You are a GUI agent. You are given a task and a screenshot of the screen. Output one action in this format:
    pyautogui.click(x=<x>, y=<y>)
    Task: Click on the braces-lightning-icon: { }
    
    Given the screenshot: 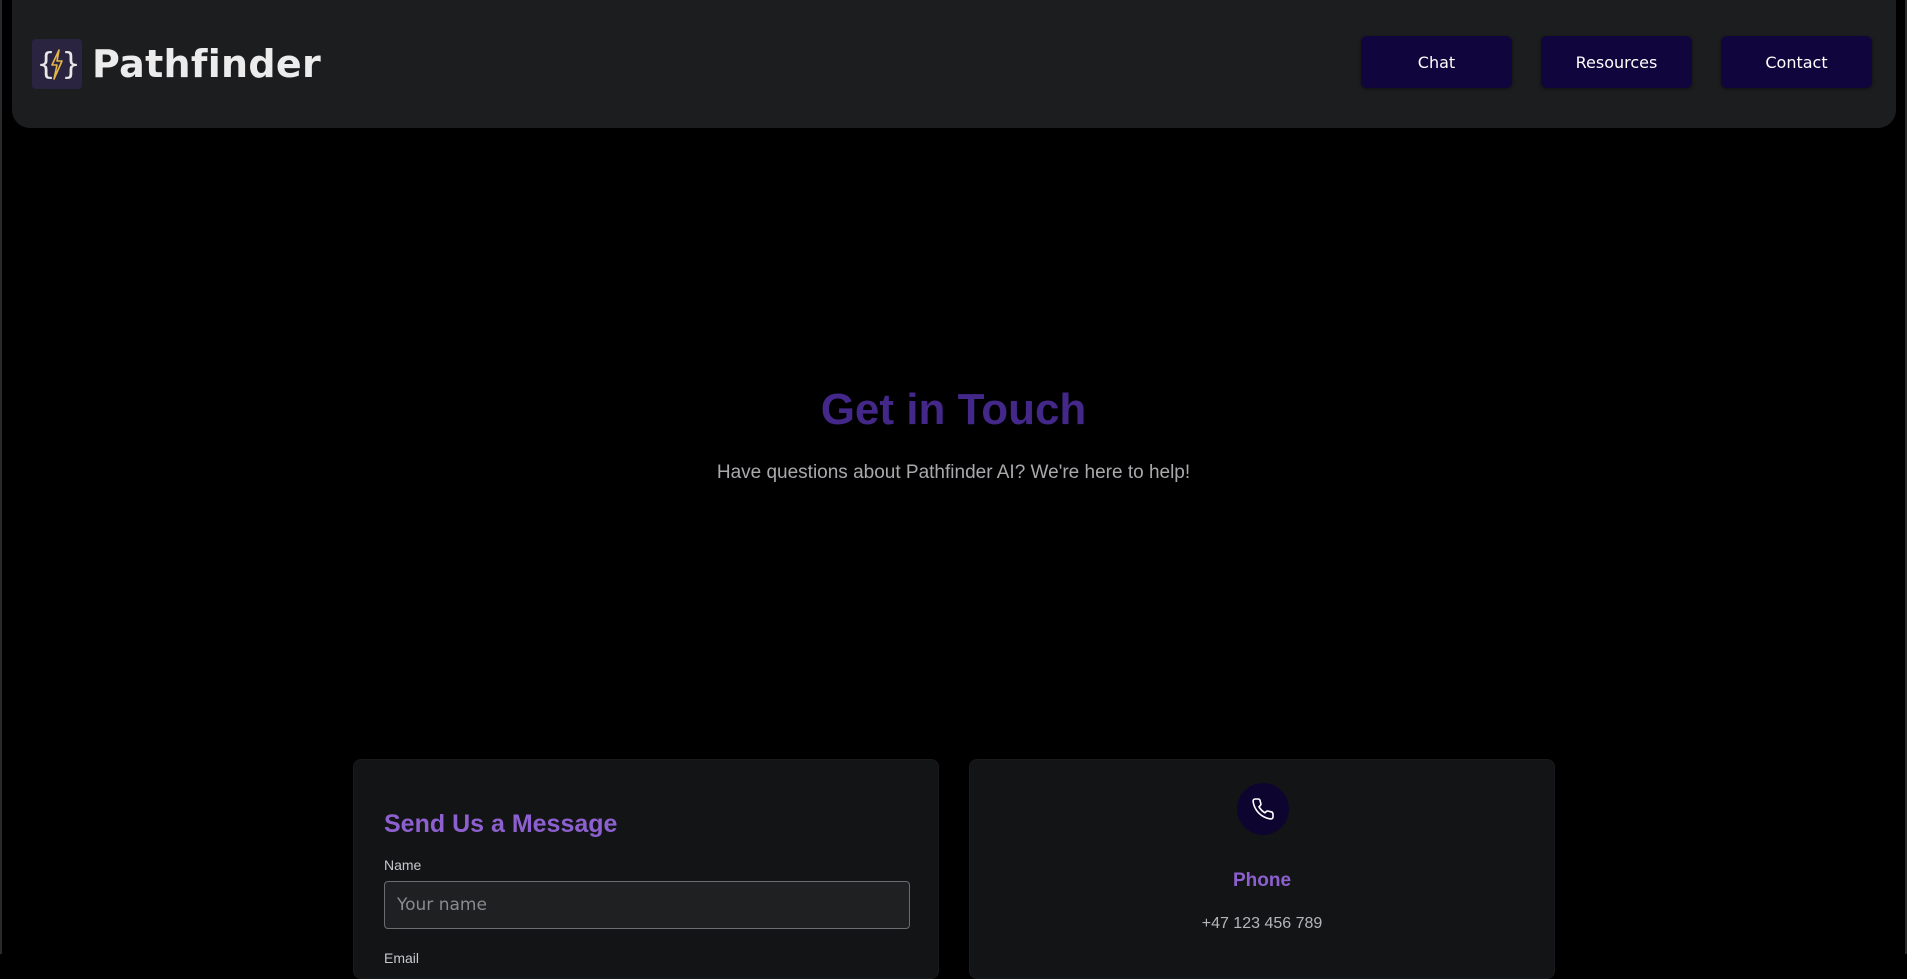 What is the action you would take?
    pyautogui.click(x=57, y=64)
    